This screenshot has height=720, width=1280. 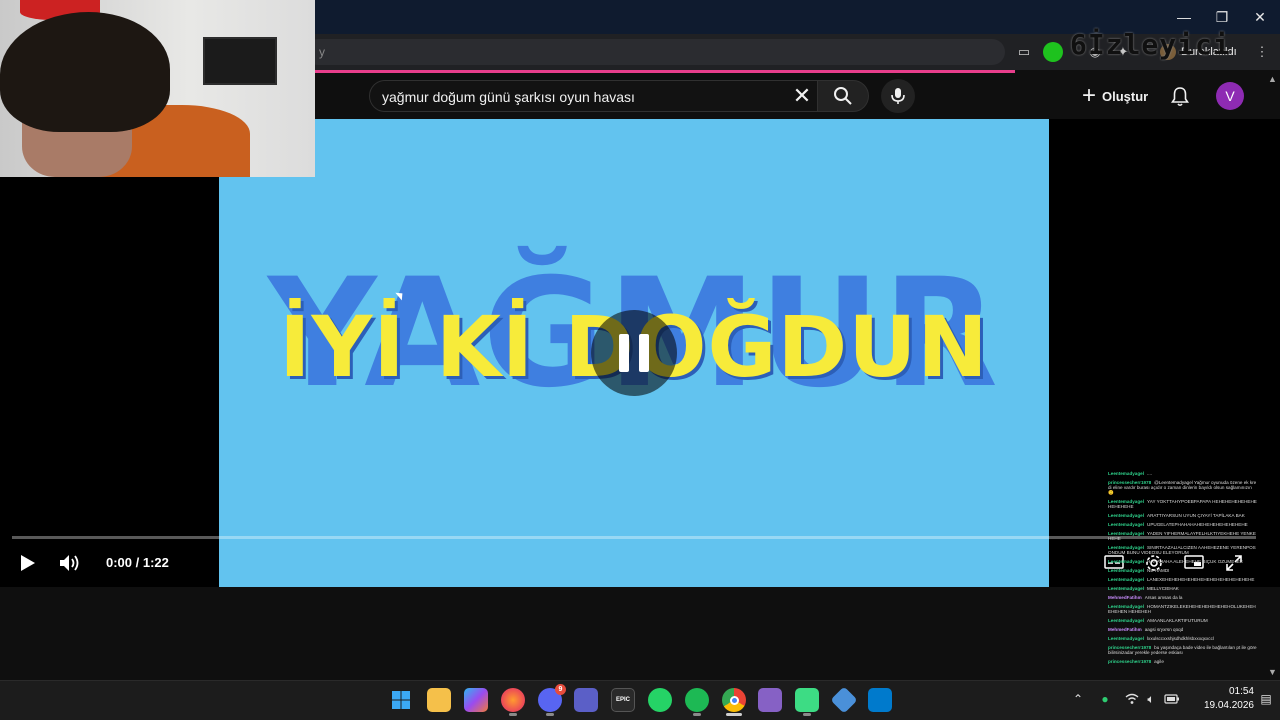 I want to click on play-button, so click(x=28, y=563).